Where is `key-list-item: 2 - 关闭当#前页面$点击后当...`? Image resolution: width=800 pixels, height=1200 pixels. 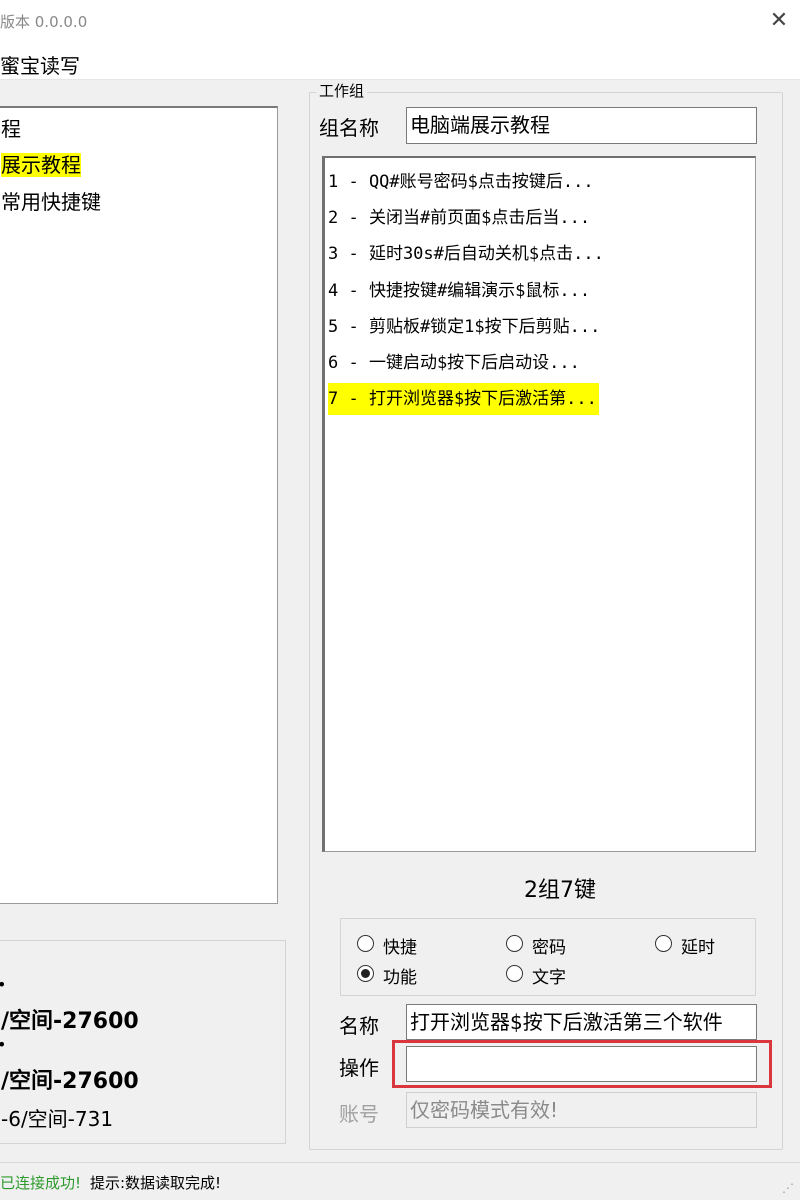 key-list-item: 2 - 关闭当#前页面$点击后当... is located at coordinates (459, 218).